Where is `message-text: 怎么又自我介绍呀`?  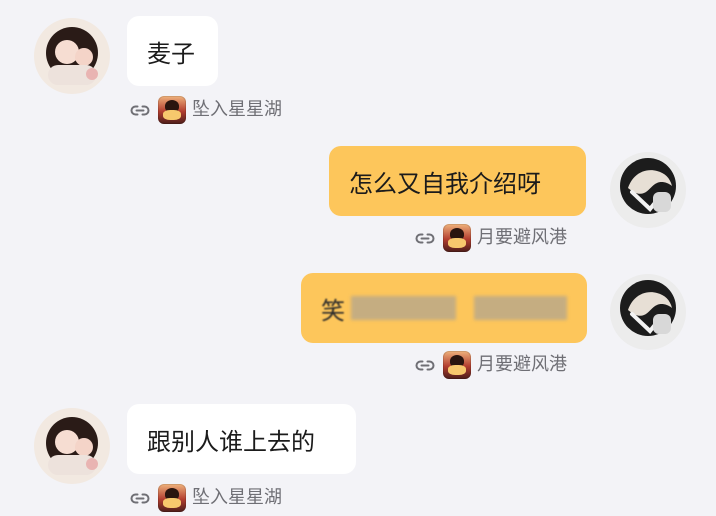
message-text: 怎么又自我介绍呀 is located at coordinates (445, 183).